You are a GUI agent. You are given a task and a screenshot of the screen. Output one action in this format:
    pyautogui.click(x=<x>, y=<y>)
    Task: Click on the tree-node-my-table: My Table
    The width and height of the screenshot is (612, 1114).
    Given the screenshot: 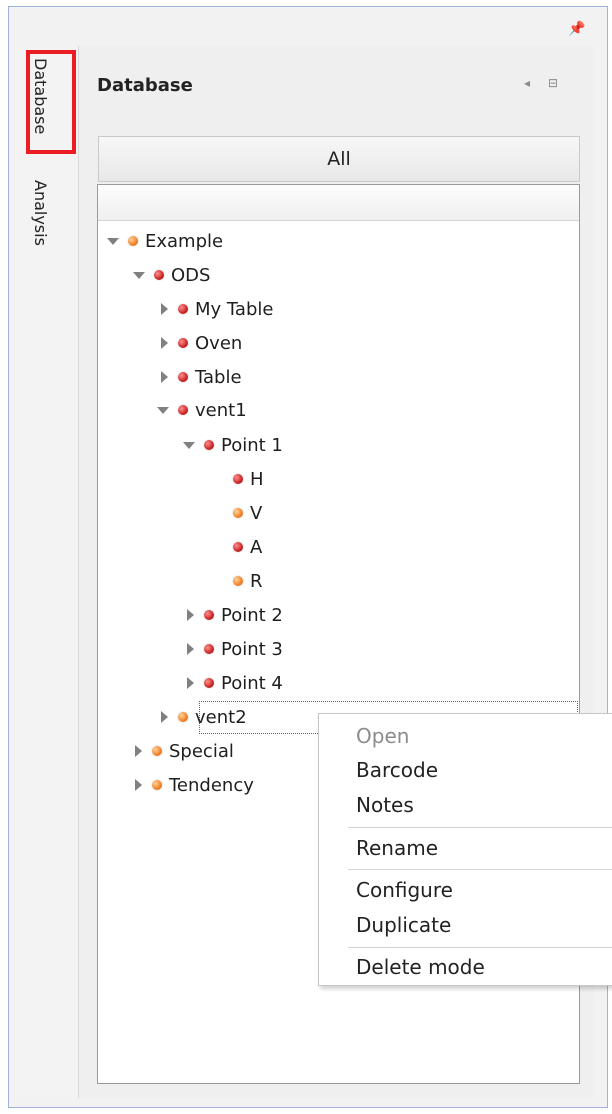 What is the action you would take?
    pyautogui.click(x=217, y=309)
    